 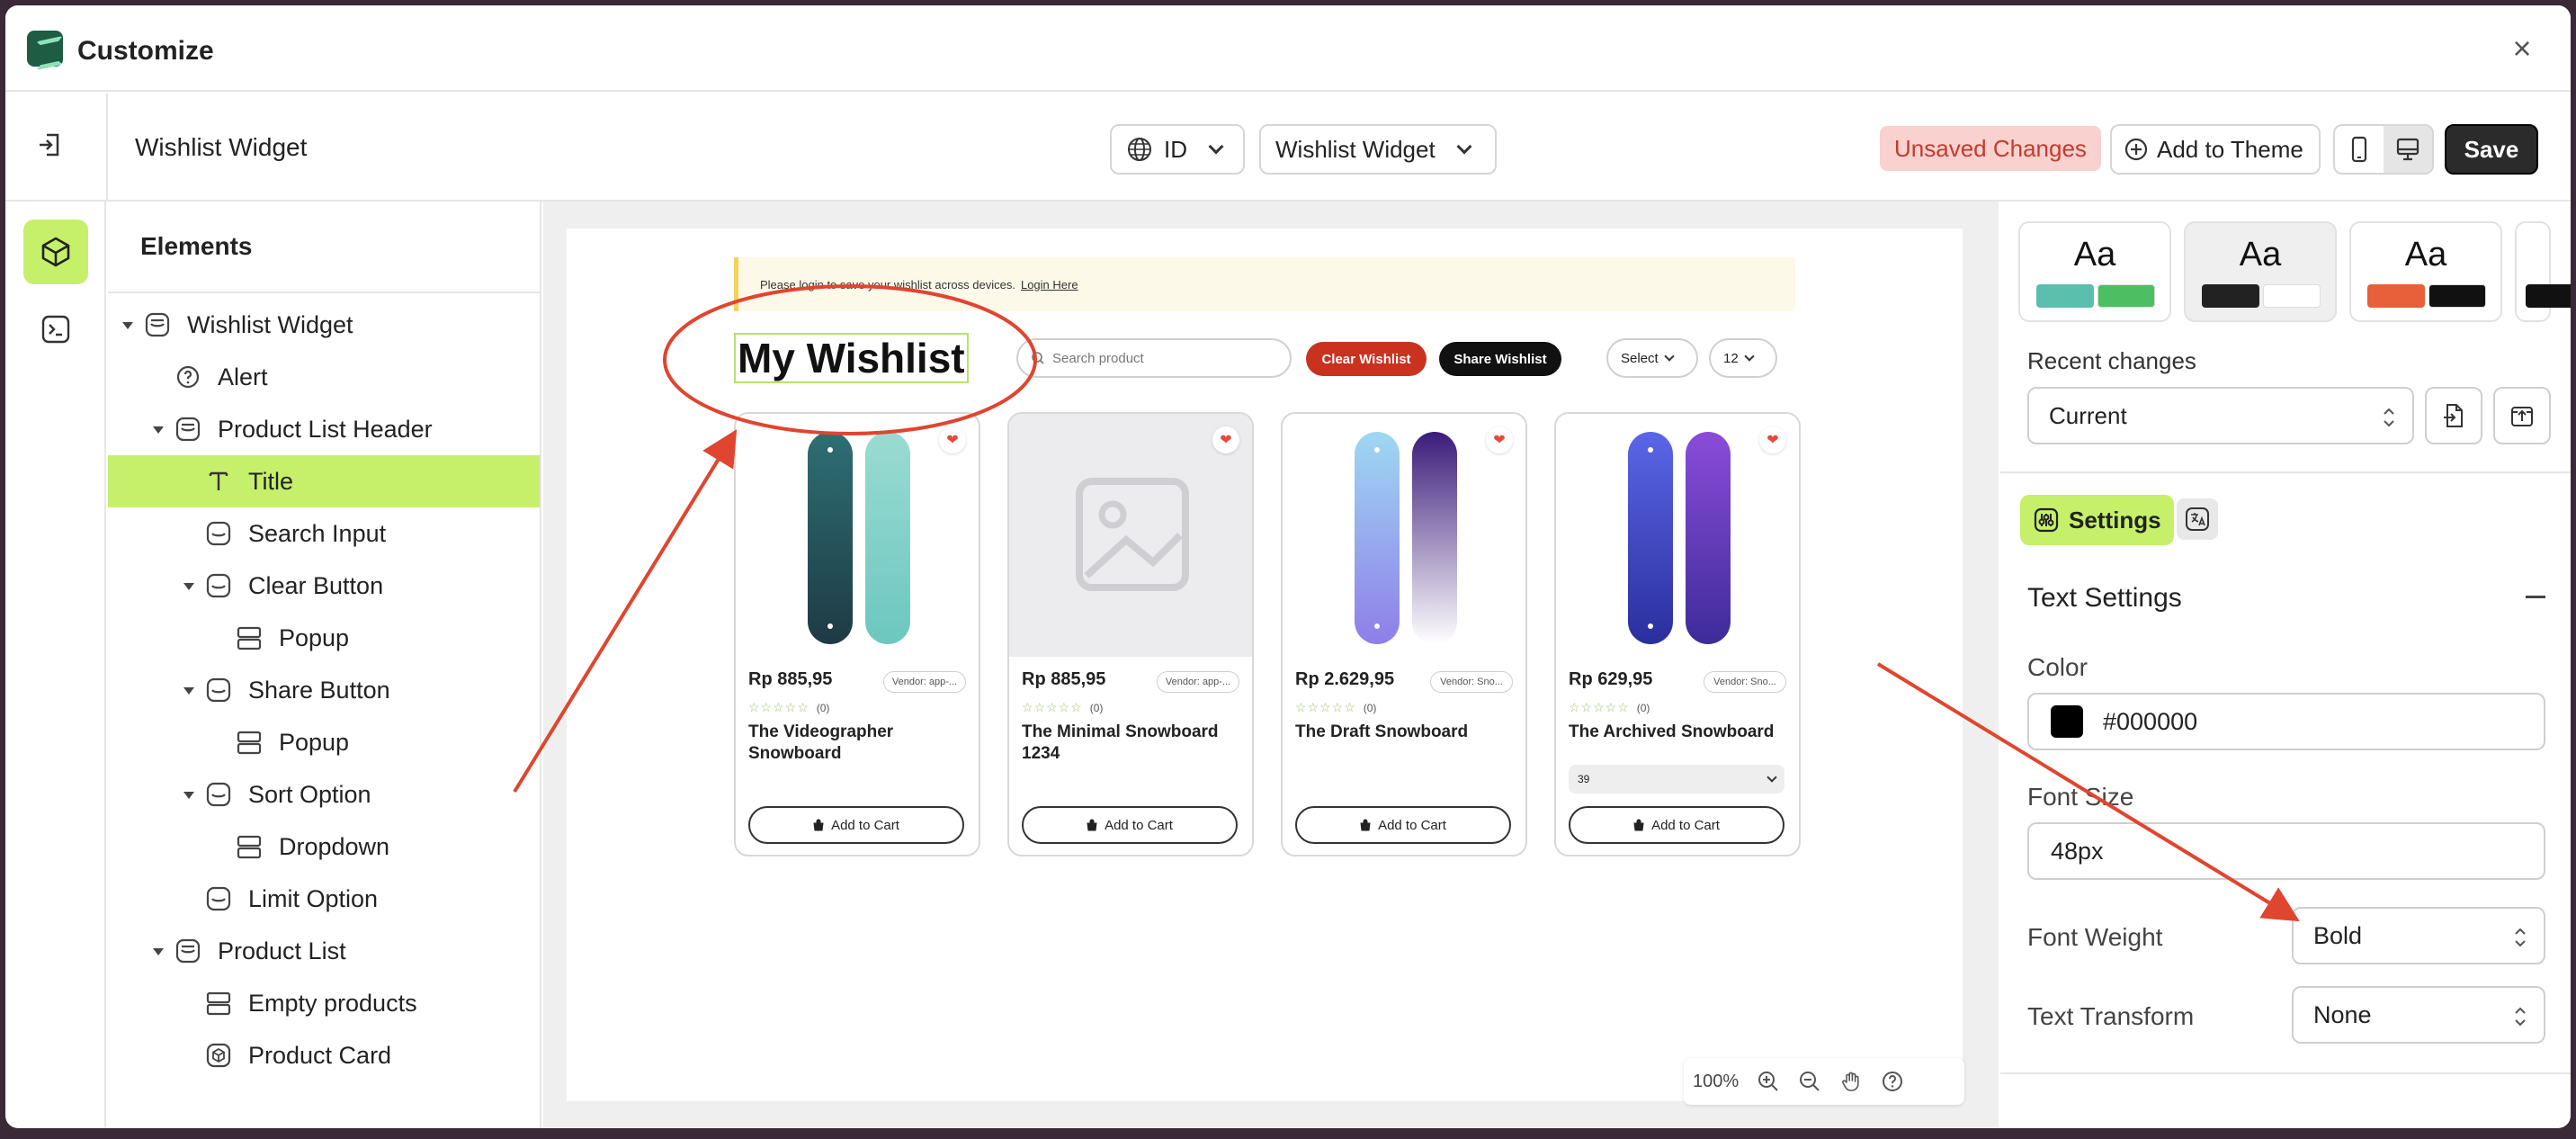 What do you see at coordinates (851, 358) in the screenshot?
I see `wishlist-title: My Wishlist` at bounding box center [851, 358].